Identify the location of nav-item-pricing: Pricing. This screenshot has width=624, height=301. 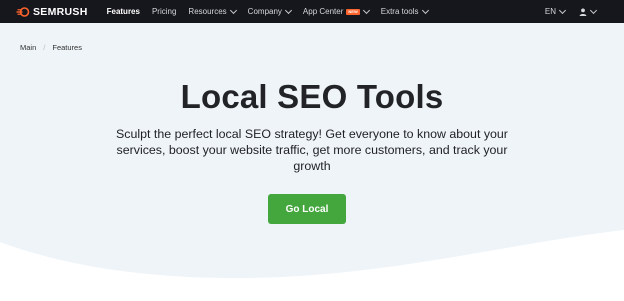
(164, 11).